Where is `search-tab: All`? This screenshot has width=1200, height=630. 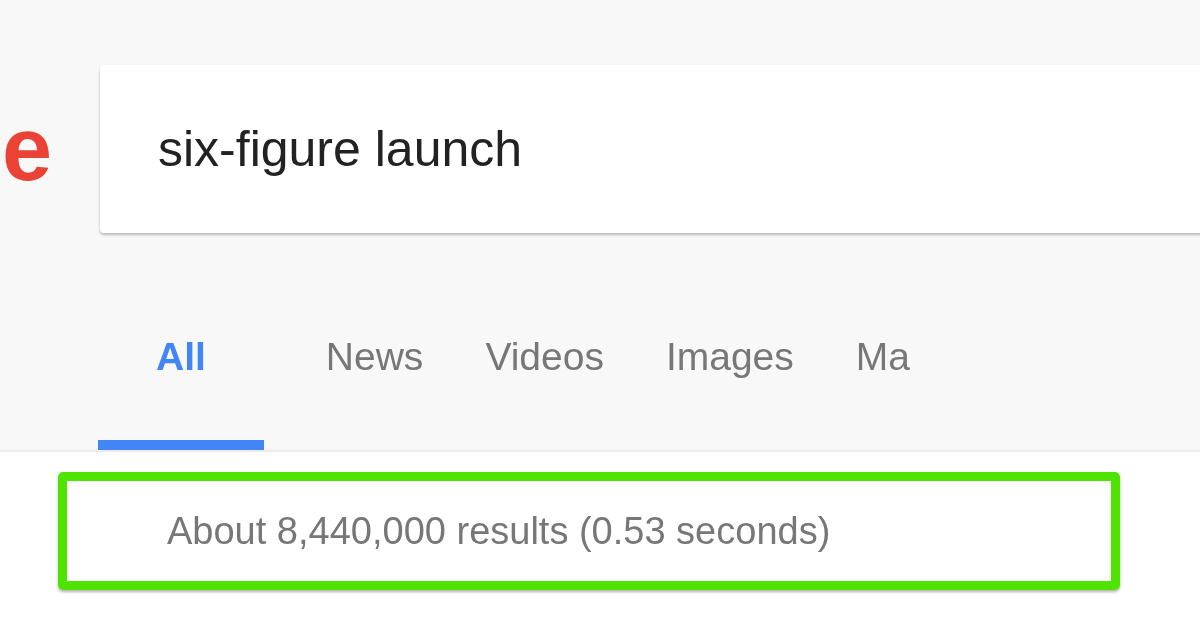 search-tab: All is located at coordinates (181, 376).